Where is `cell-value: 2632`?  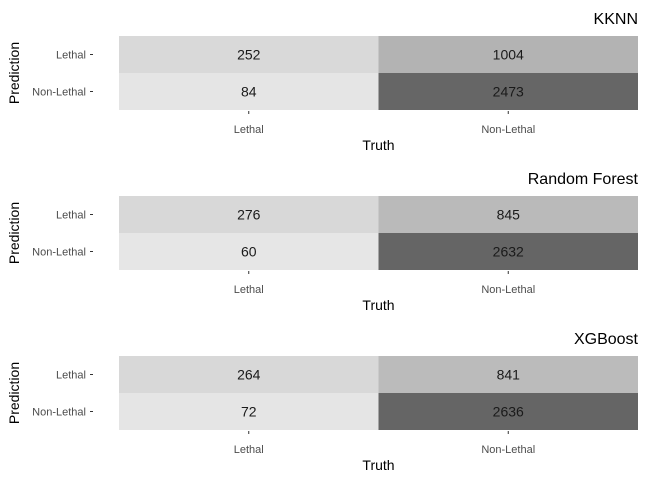
cell-value: 2632 is located at coordinates (508, 252).